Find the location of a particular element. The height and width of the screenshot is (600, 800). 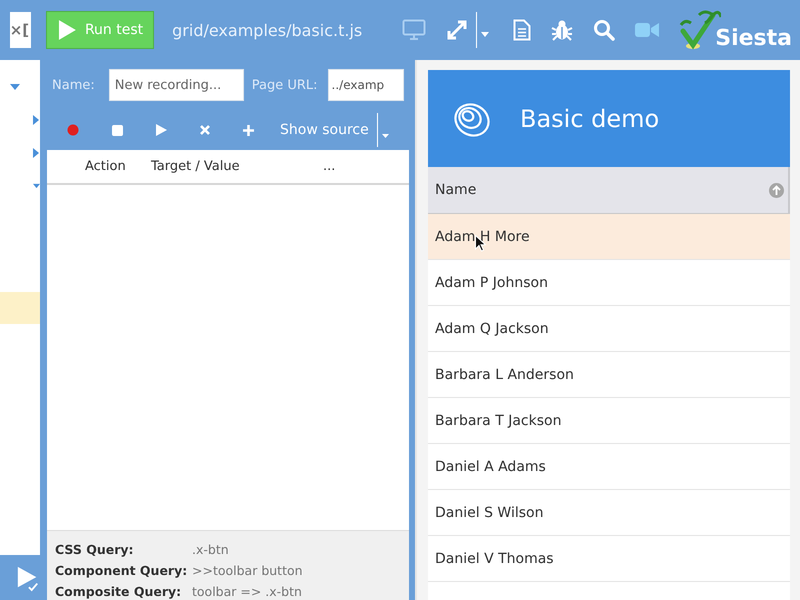

grid-row: Barbara L Anderson is located at coordinates (609, 375).